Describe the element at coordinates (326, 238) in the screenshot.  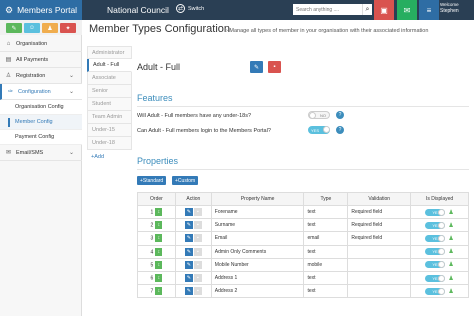
I see `type-cell: email` at that location.